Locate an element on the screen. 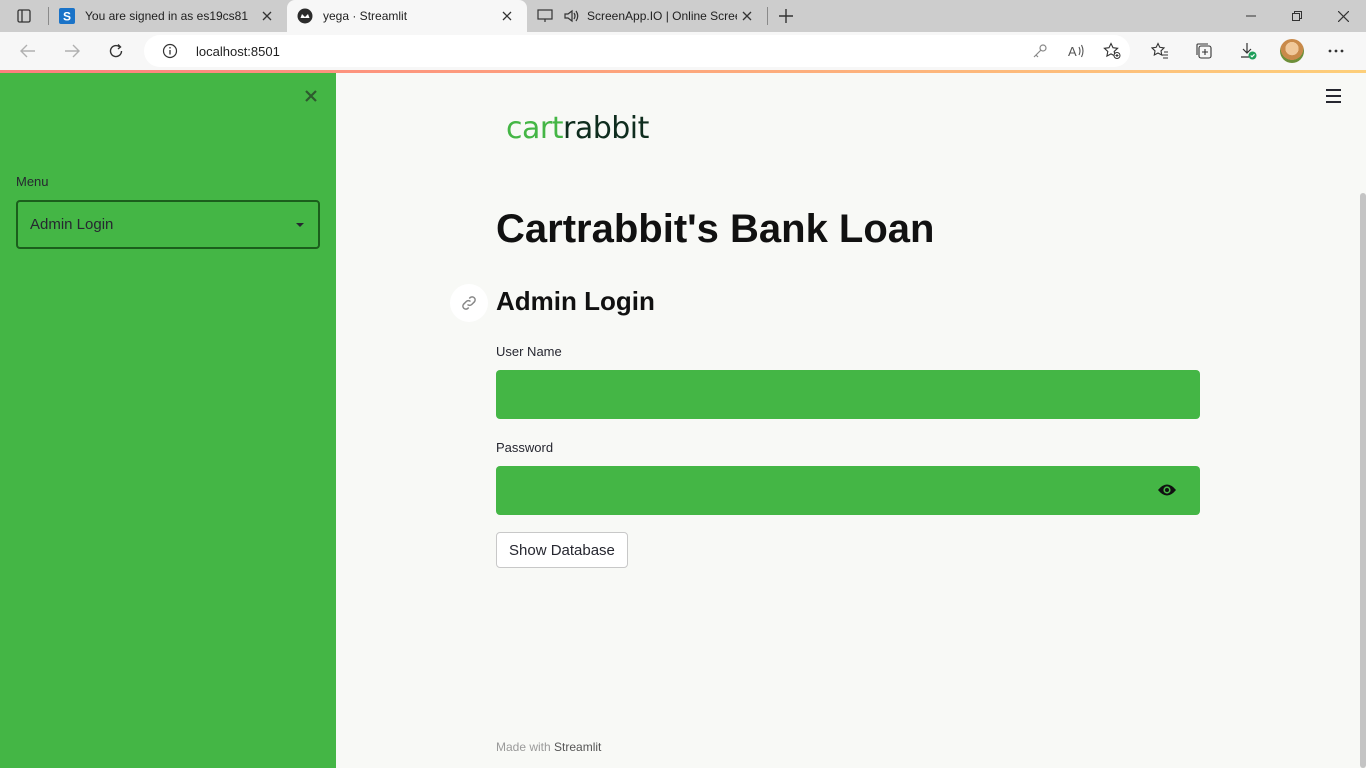 This screenshot has width=1366, height=768. refresh-icon is located at coordinates (116, 51).